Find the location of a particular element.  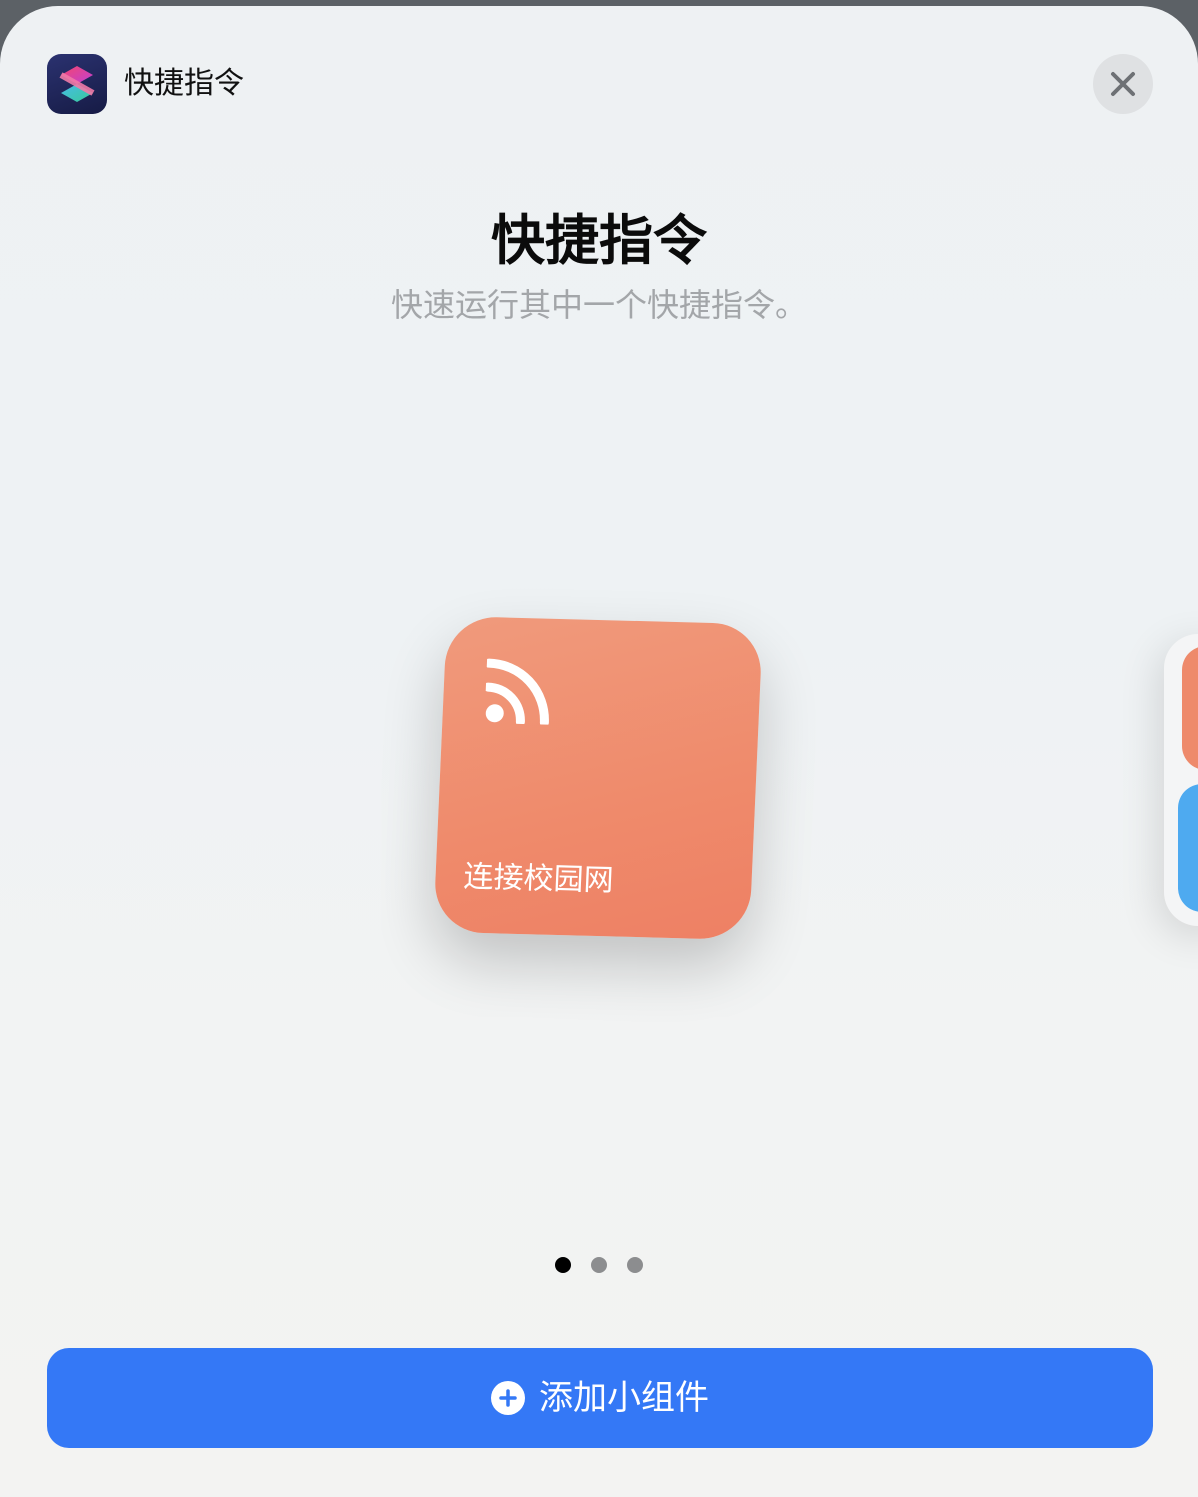

add-widget-label: 添加小组件 is located at coordinates (624, 1398).